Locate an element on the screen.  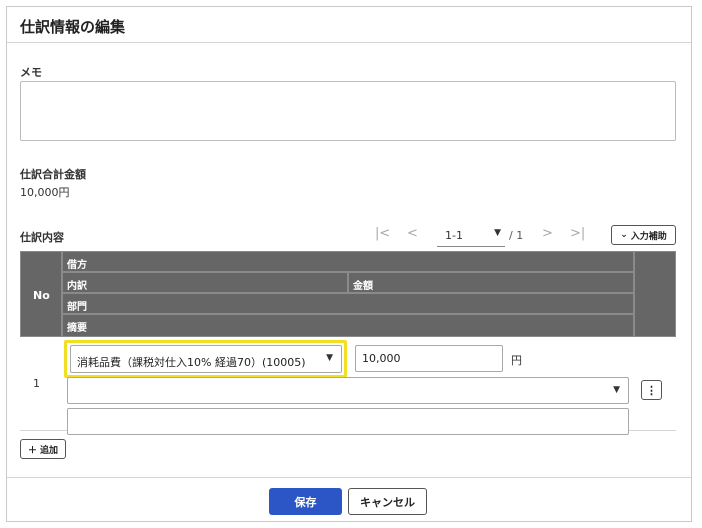
more-vertical-icon: ⋮ is located at coordinates (651, 390).